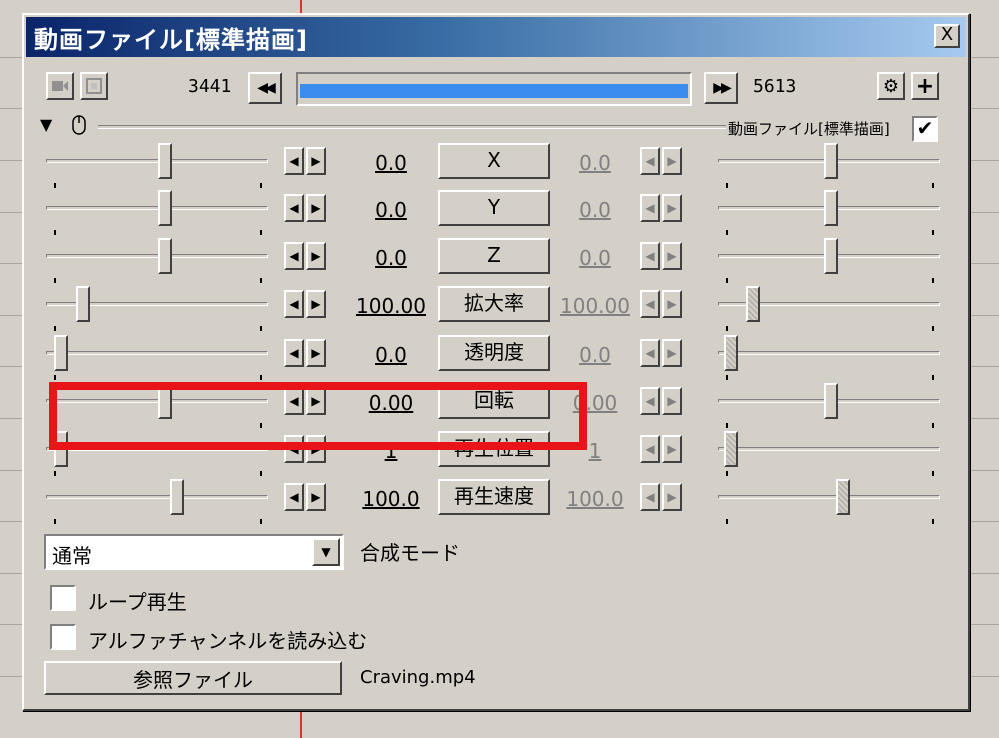  What do you see at coordinates (391, 306) in the screenshot?
I see `start-value: 100.00` at bounding box center [391, 306].